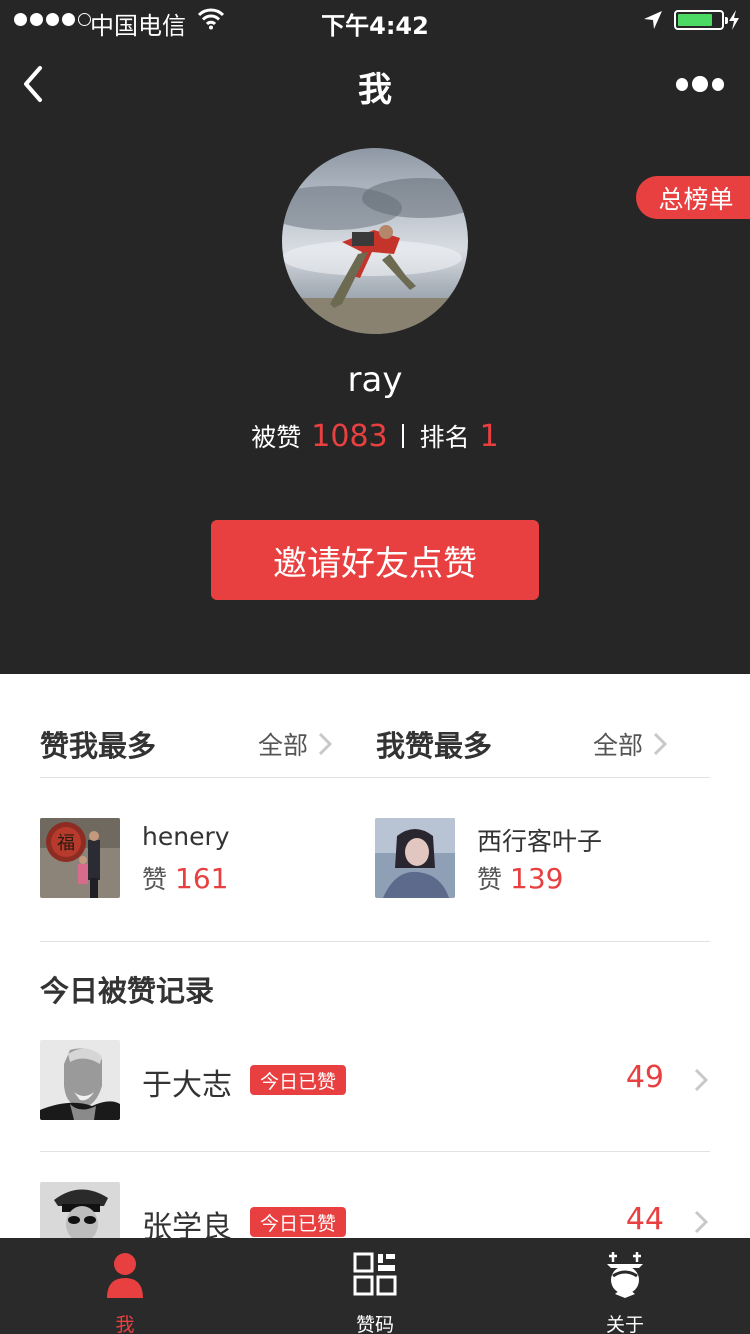  What do you see at coordinates (202, 878) in the screenshot?
I see `likes-count: 161` at bounding box center [202, 878].